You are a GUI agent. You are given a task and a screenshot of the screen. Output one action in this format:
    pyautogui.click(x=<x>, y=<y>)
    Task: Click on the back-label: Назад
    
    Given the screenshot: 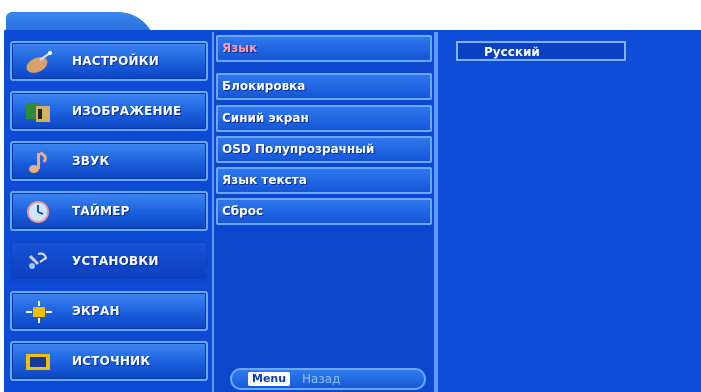 What is the action you would take?
    pyautogui.click(x=321, y=379)
    